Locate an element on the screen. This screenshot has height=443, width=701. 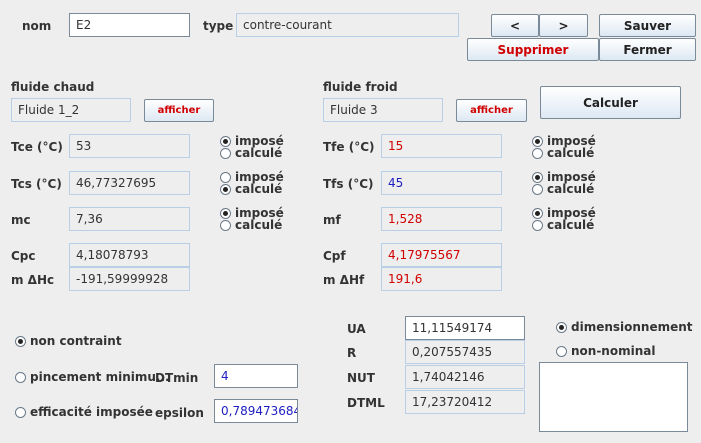
dtml-field: 17,23720412 is located at coordinates (465, 402).